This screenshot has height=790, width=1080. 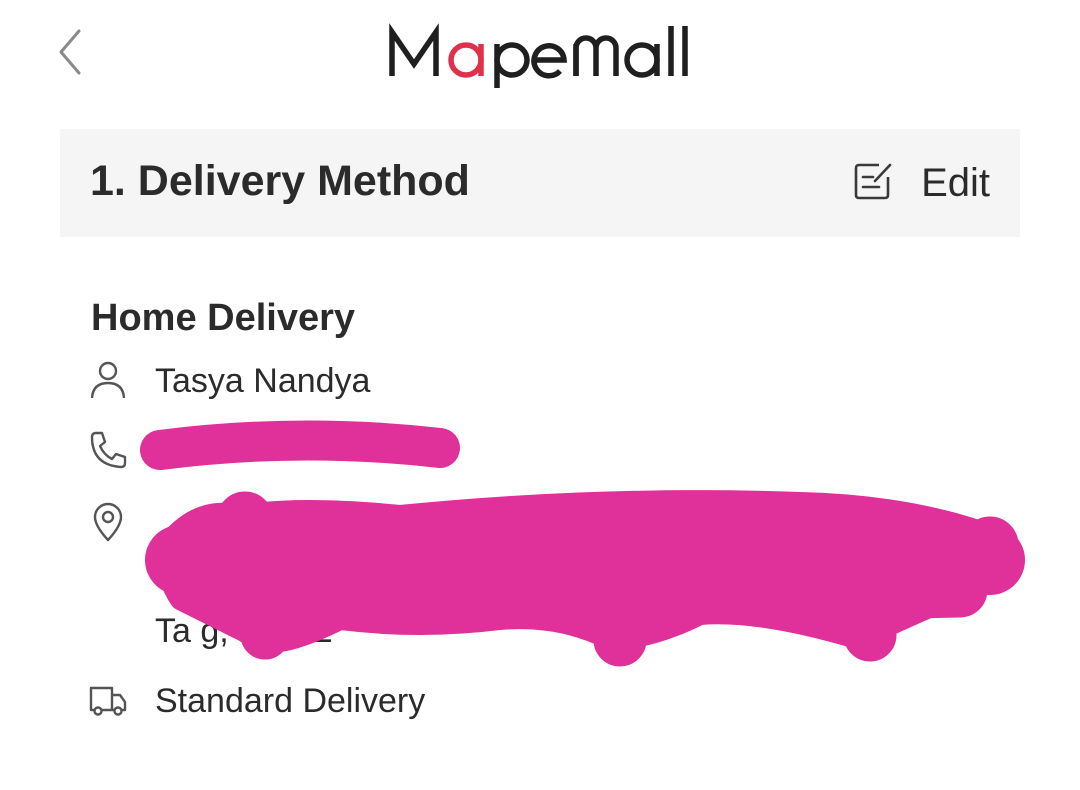 What do you see at coordinates (280, 181) in the screenshot?
I see `section-title: 1. Delivery Method` at bounding box center [280, 181].